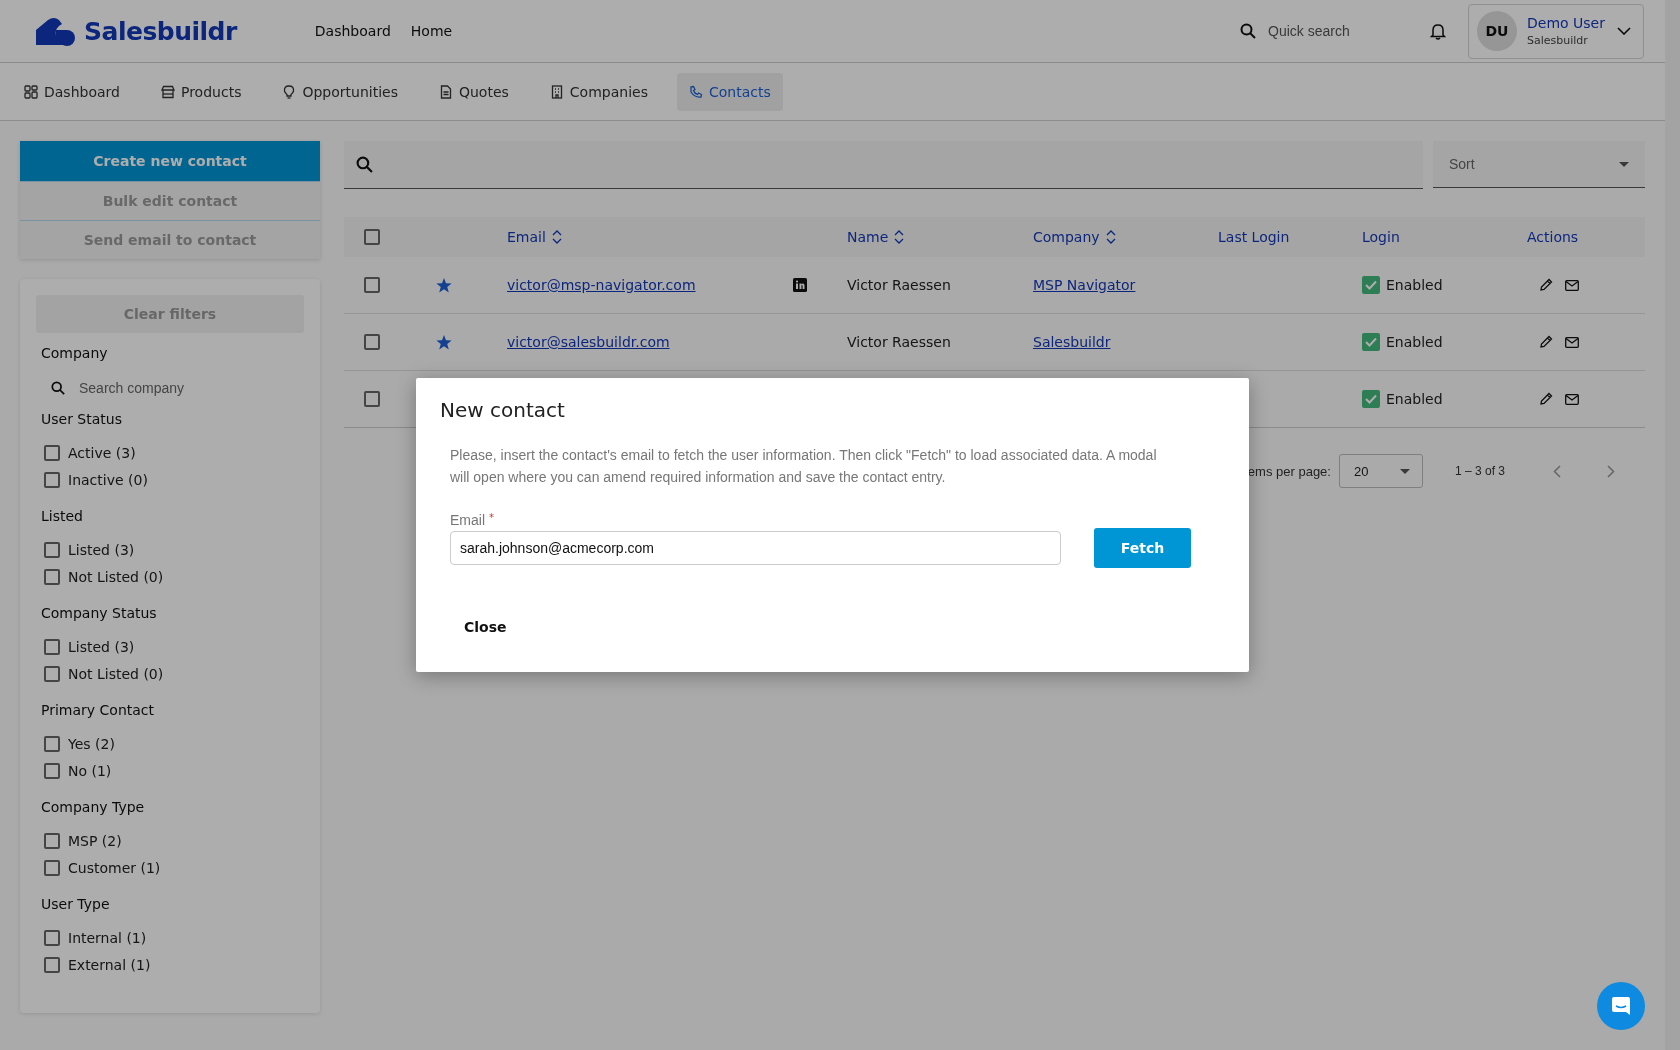 The image size is (1680, 1050). I want to click on nav-tab: Contacts, so click(729, 91).